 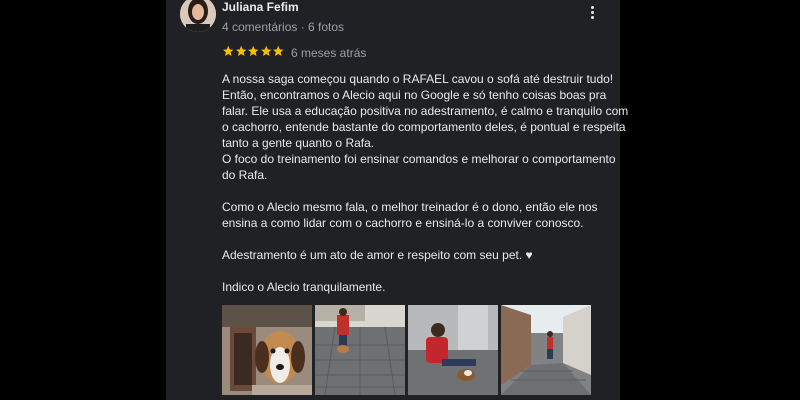 What do you see at coordinates (406, 350) in the screenshot?
I see `photo-strip` at bounding box center [406, 350].